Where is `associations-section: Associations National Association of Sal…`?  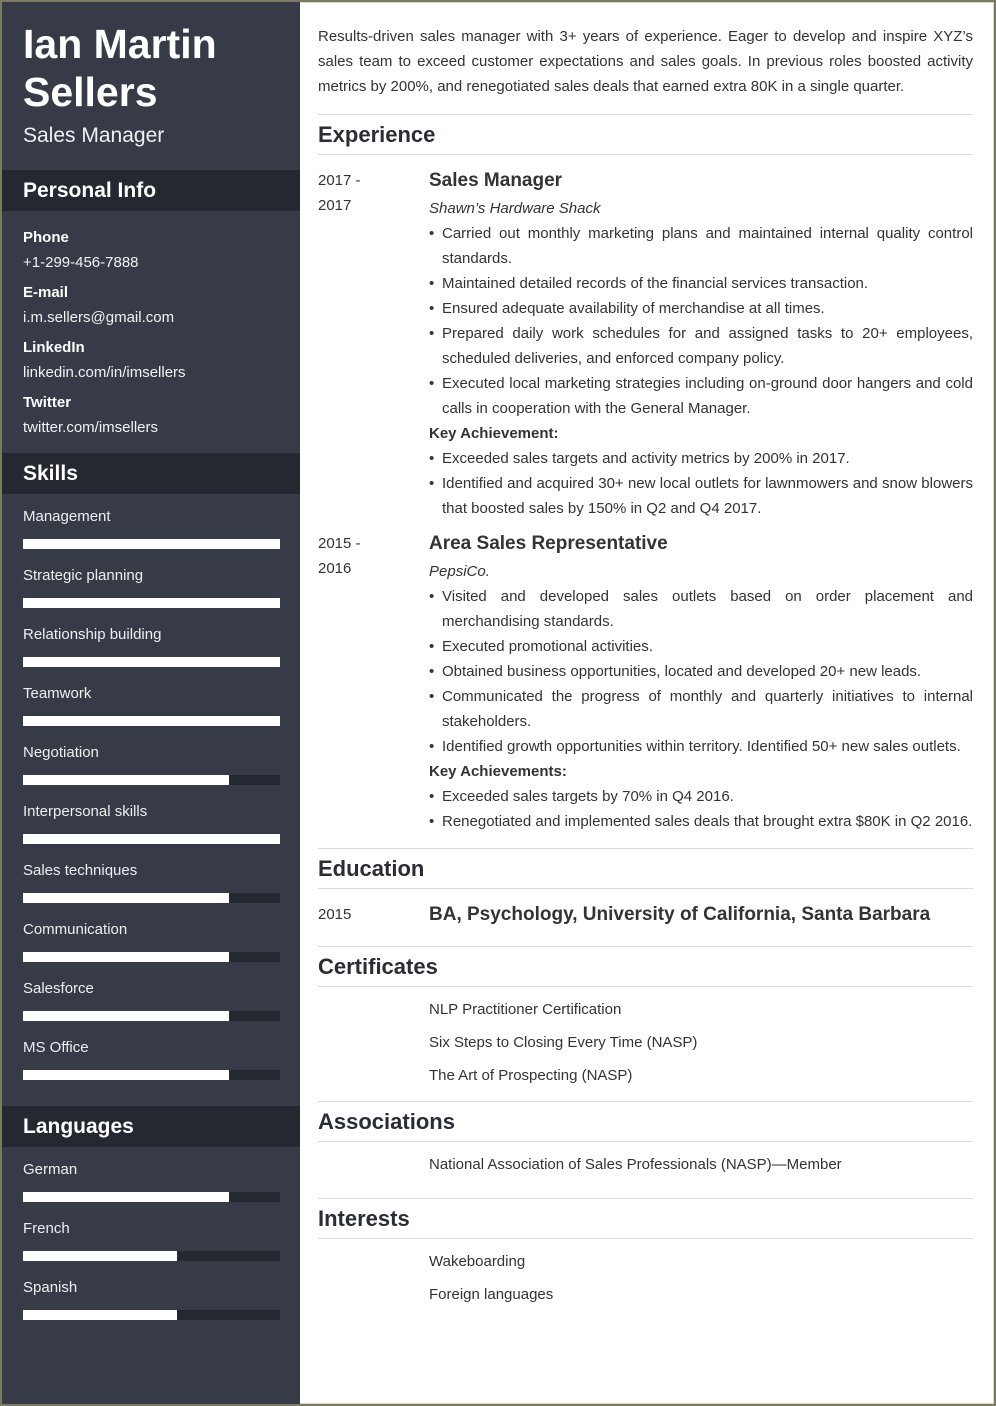
associations-section: Associations National Association of Sal… is located at coordinates (645, 1141).